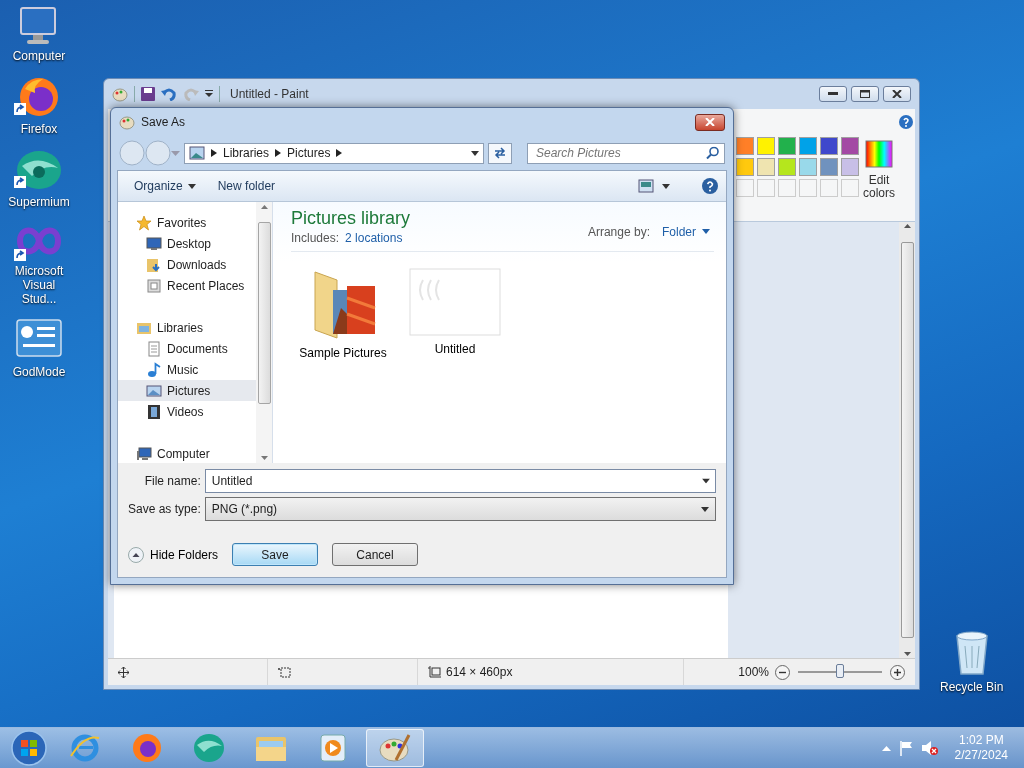 The height and width of the screenshot is (768, 1024). Describe the element at coordinates (187, 453) in the screenshot. I see `navigation-item: Computer` at that location.